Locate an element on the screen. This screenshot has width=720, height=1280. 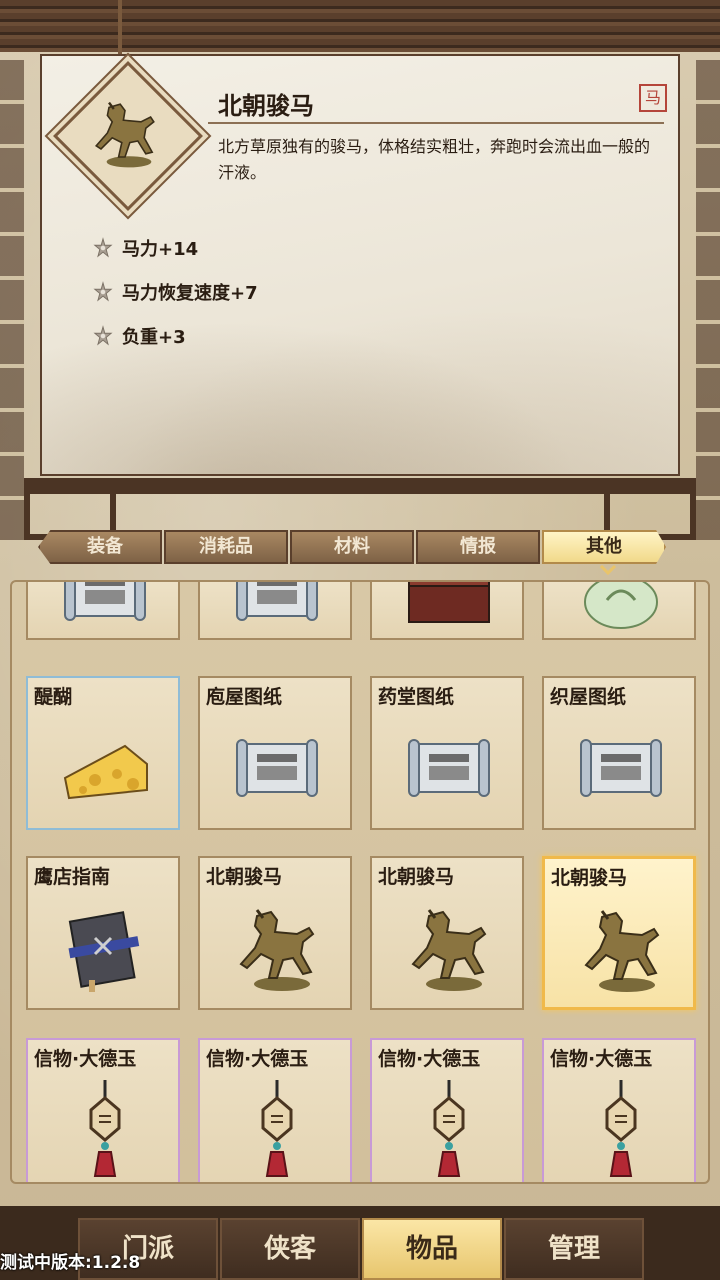
jade-plate-icon is located at coordinates (621, 611).